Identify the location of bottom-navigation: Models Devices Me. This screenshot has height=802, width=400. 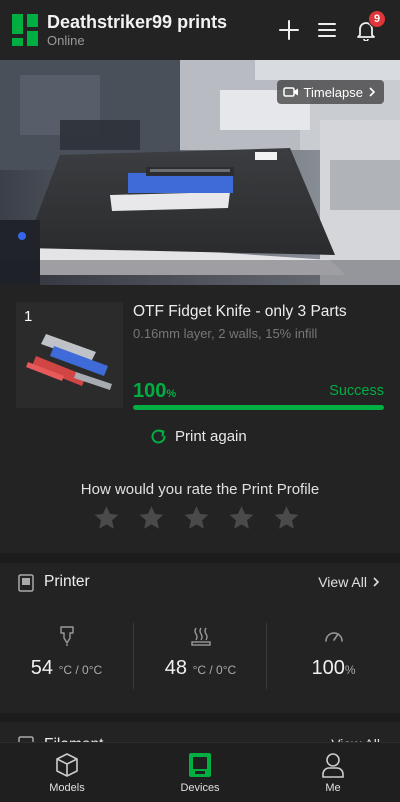
(200, 772).